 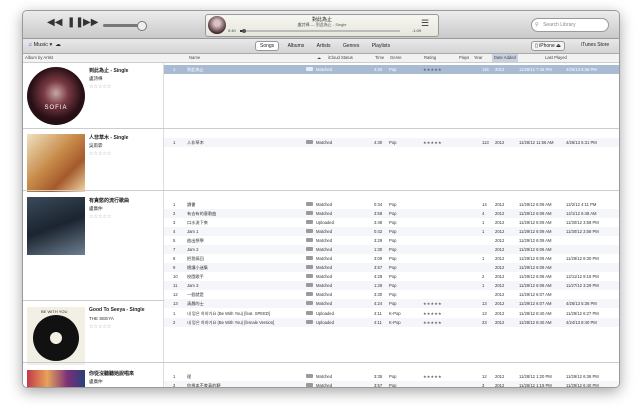 I want to click on col-album-by-artist: Album by Artist, so click(x=39, y=57).